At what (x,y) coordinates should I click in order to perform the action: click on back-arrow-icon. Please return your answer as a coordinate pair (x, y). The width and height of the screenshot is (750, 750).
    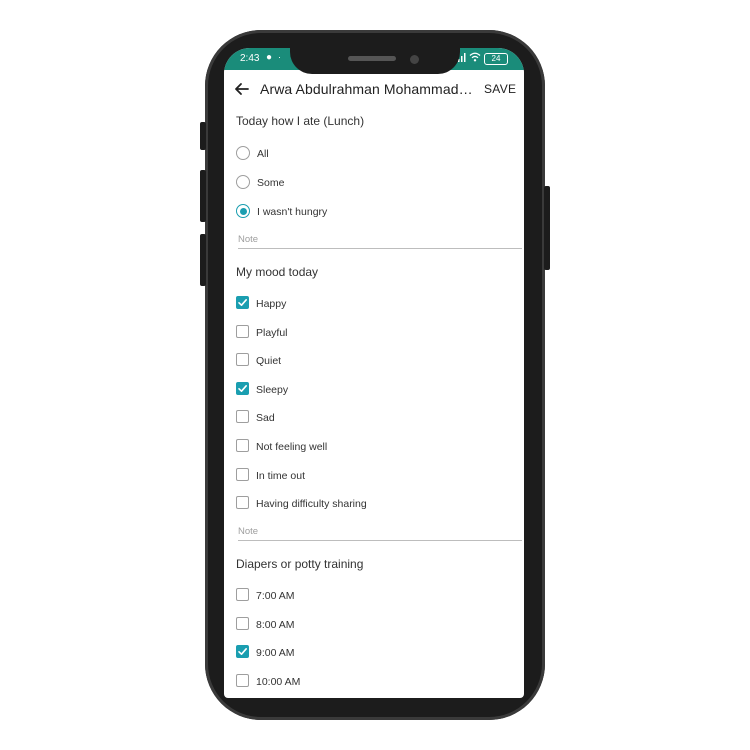
    Looking at the image, I should click on (242, 89).